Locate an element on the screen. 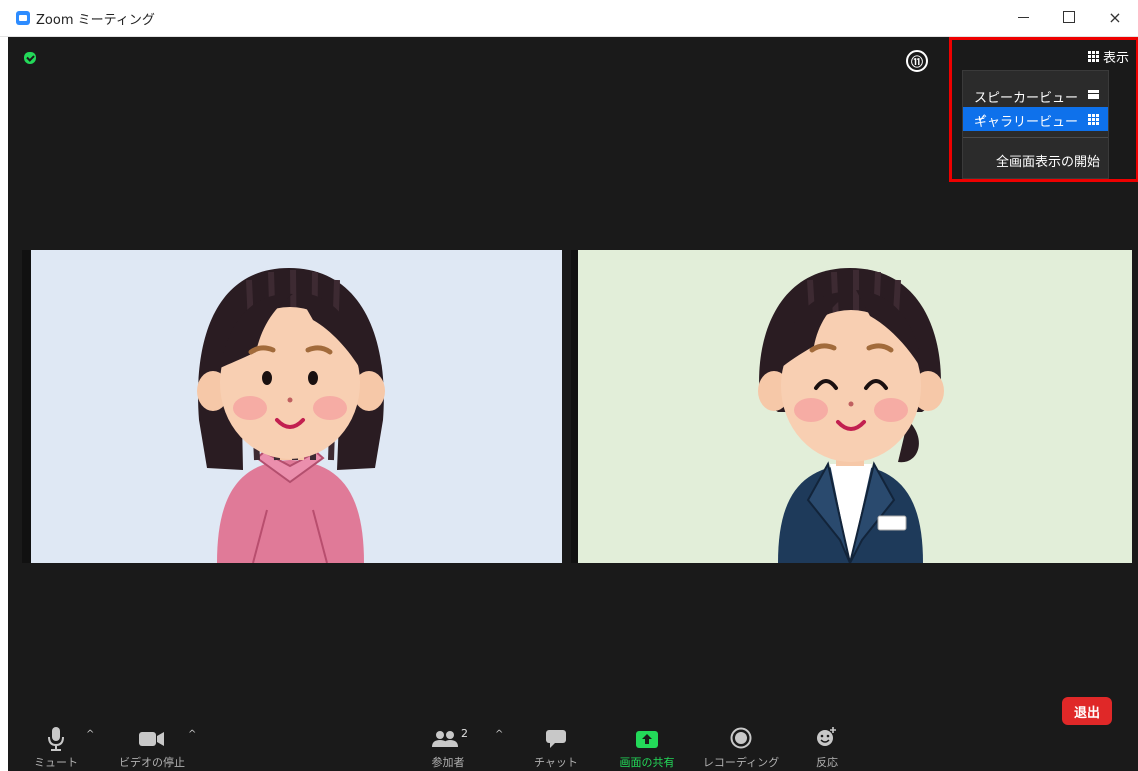 This screenshot has height=771, width=1138. record-button: レコーディング is located at coordinates (741, 742).